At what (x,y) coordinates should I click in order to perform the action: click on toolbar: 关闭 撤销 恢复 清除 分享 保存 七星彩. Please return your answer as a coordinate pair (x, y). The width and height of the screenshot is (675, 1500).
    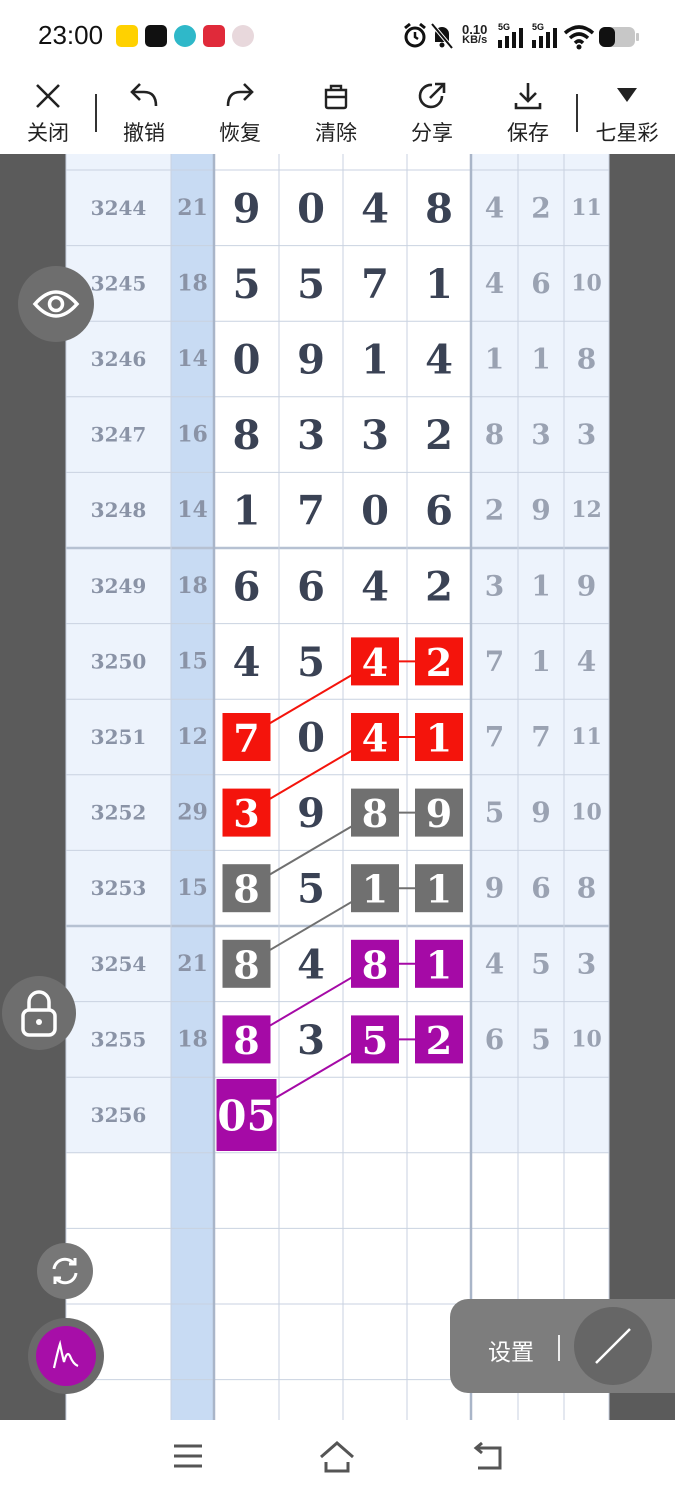
    Looking at the image, I should click on (337, 113).